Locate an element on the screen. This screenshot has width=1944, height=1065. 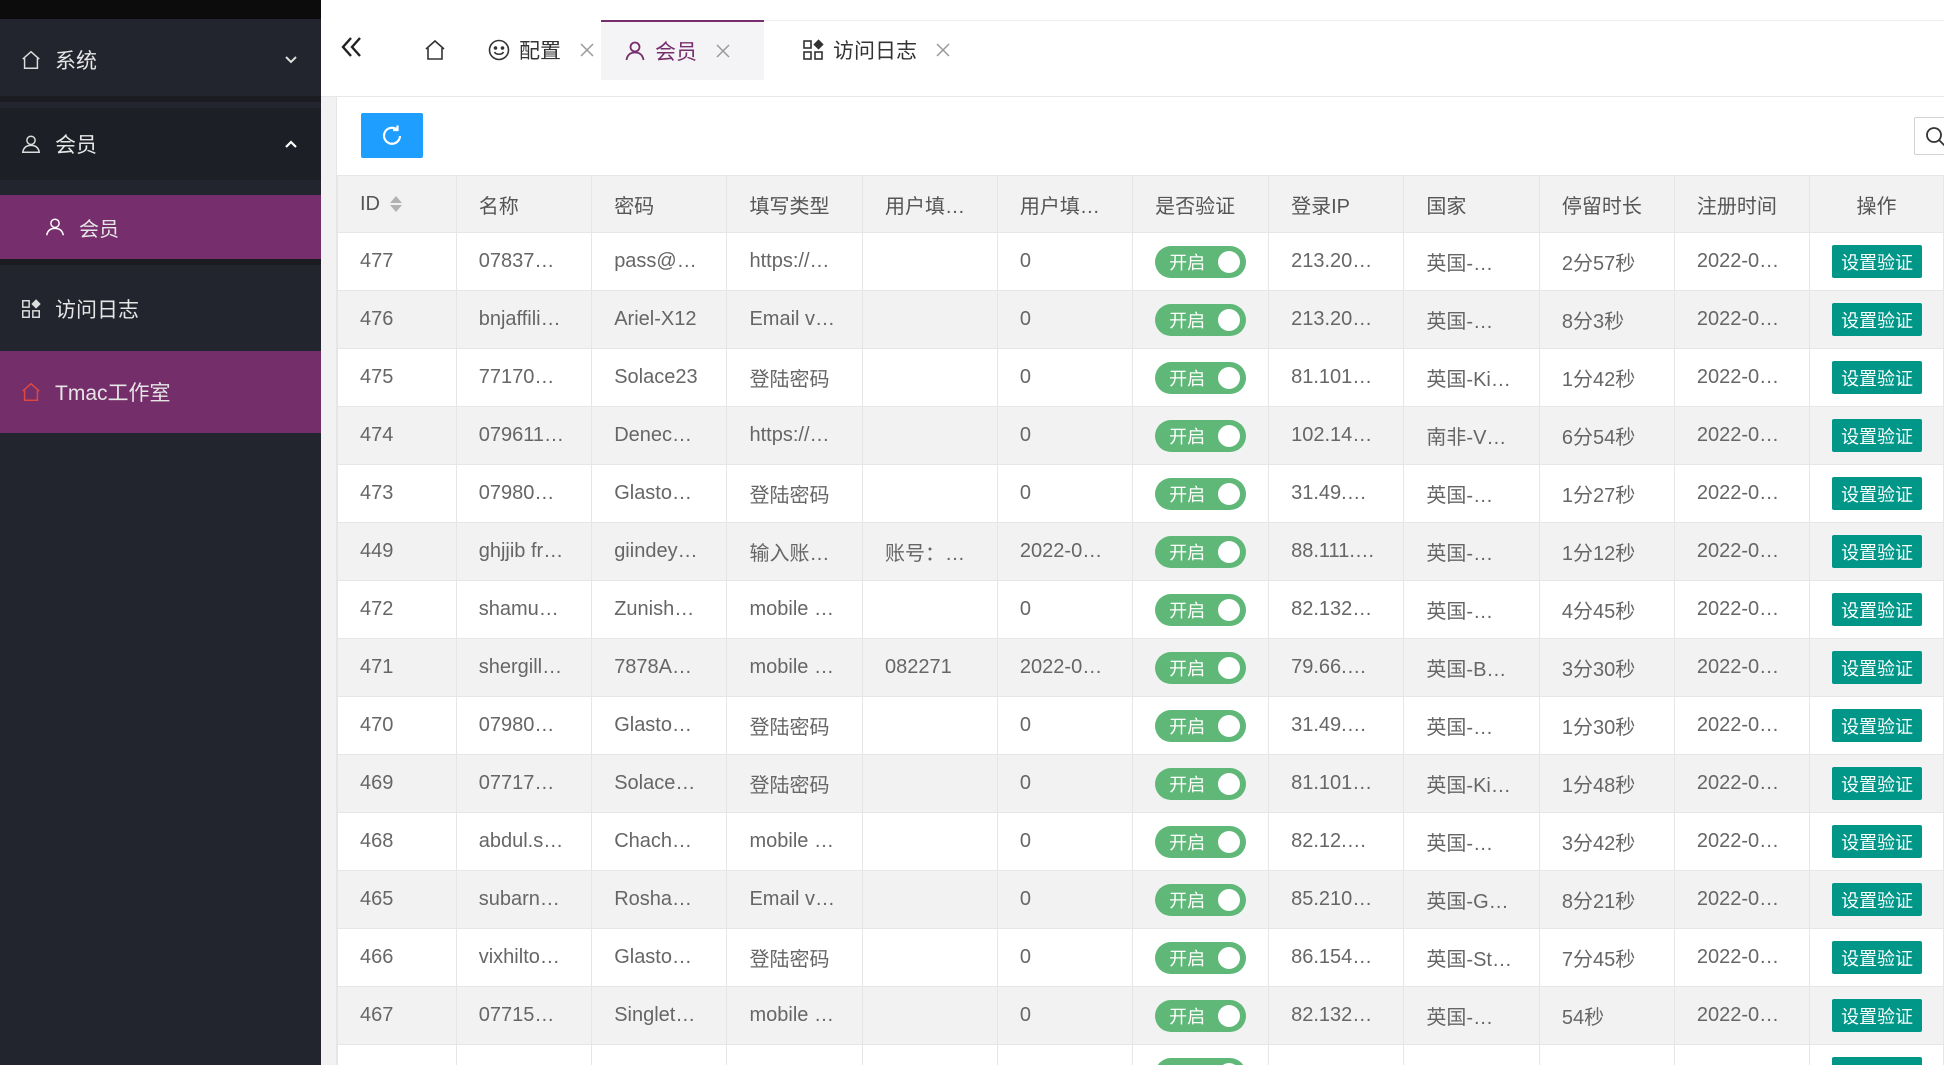
column-header: 是否验证 is located at coordinates (1201, 204).